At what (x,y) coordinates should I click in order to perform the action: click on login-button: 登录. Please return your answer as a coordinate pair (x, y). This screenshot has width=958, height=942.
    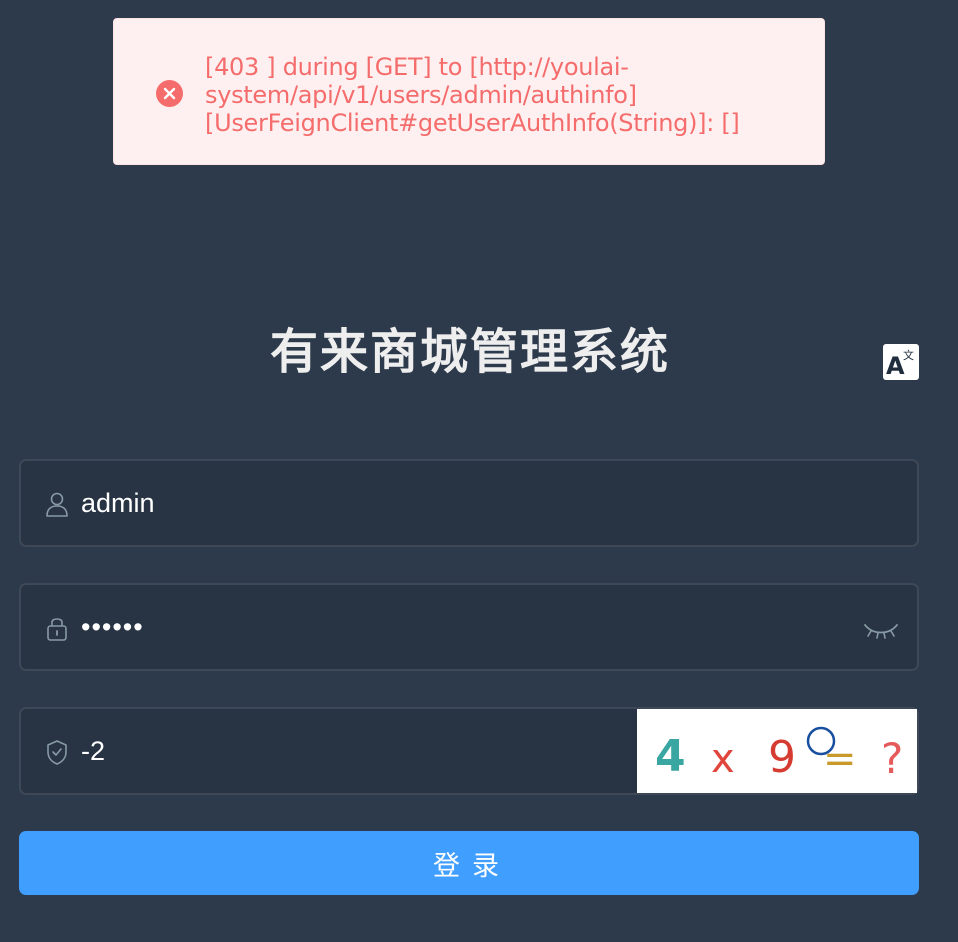
    Looking at the image, I should click on (469, 863).